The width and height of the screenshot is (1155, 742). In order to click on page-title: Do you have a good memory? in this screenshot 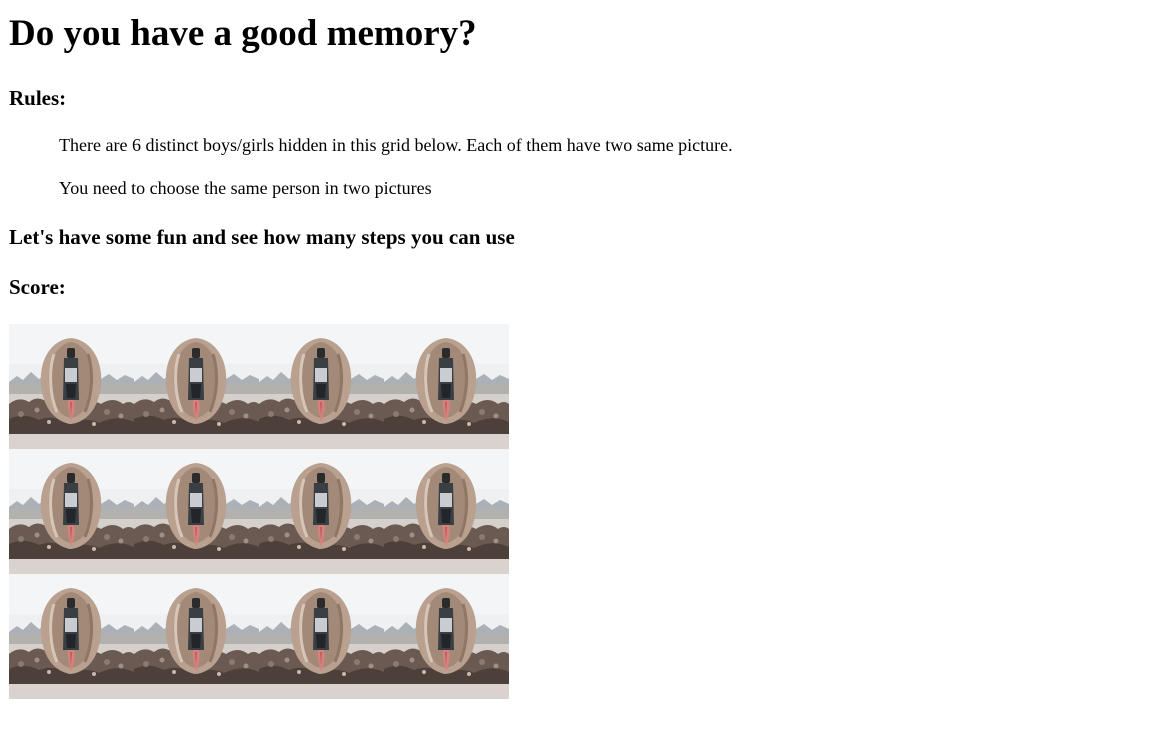, I will do `click(243, 33)`.